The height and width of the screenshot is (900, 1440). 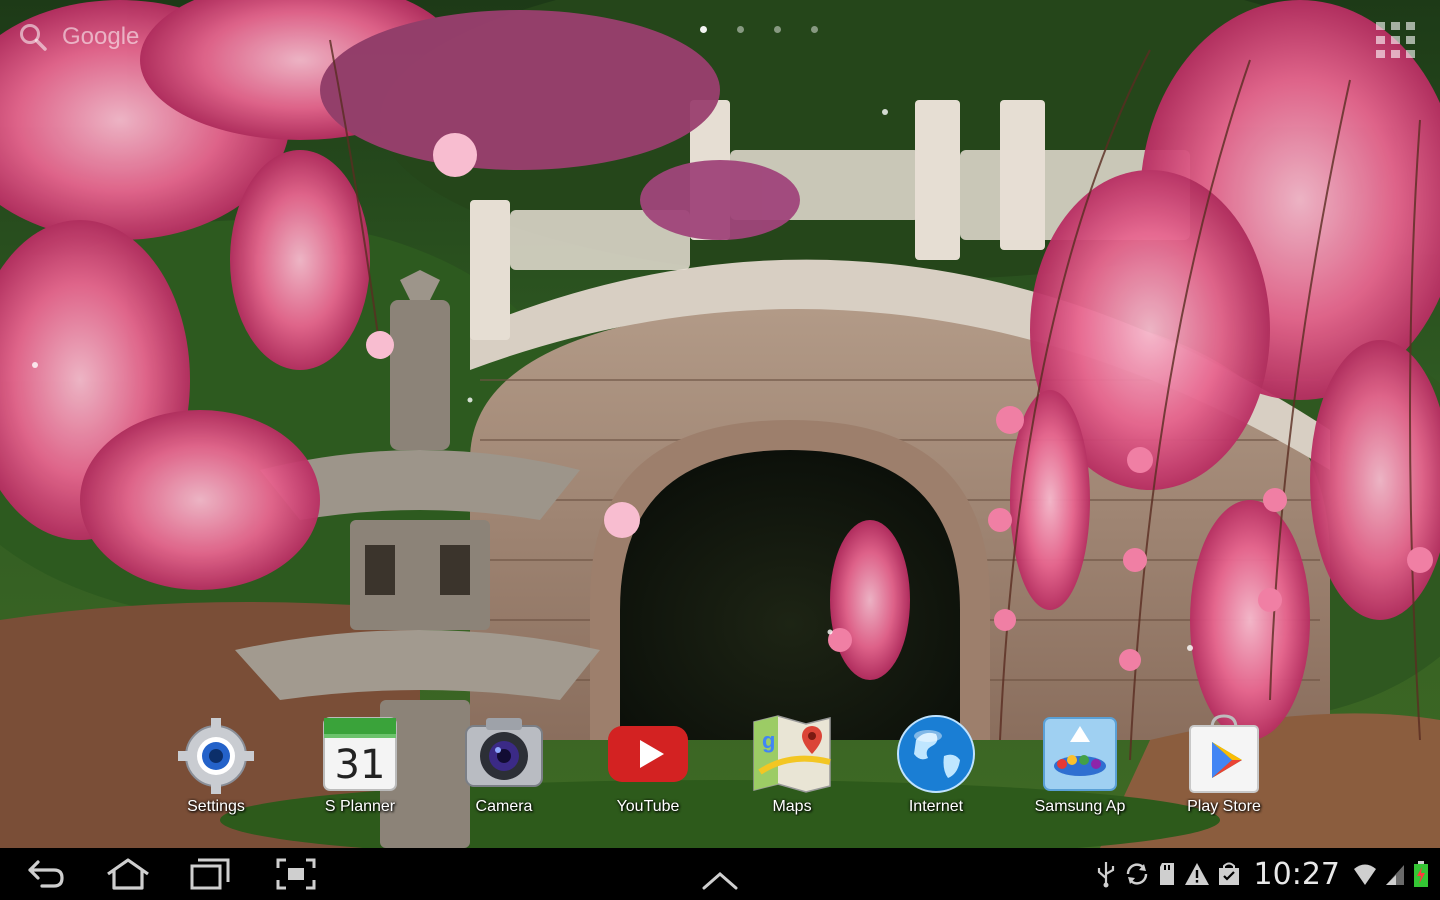 I want to click on app-maps: g Maps, so click(x=792, y=767).